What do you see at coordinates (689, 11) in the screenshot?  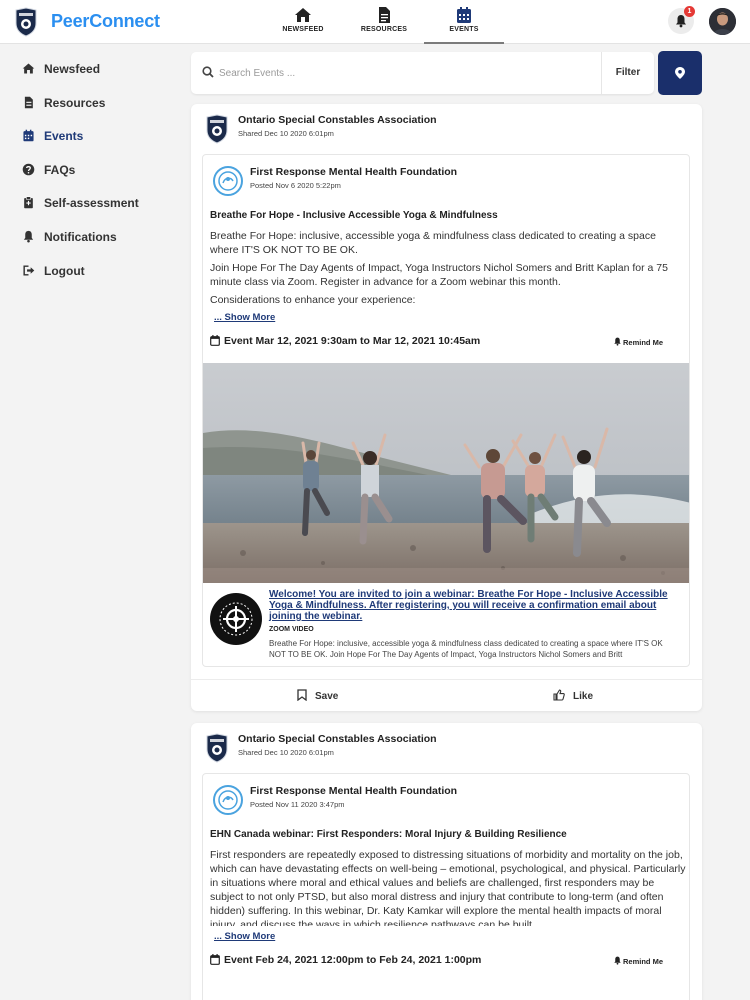 I see `notification-count-badge: 1` at bounding box center [689, 11].